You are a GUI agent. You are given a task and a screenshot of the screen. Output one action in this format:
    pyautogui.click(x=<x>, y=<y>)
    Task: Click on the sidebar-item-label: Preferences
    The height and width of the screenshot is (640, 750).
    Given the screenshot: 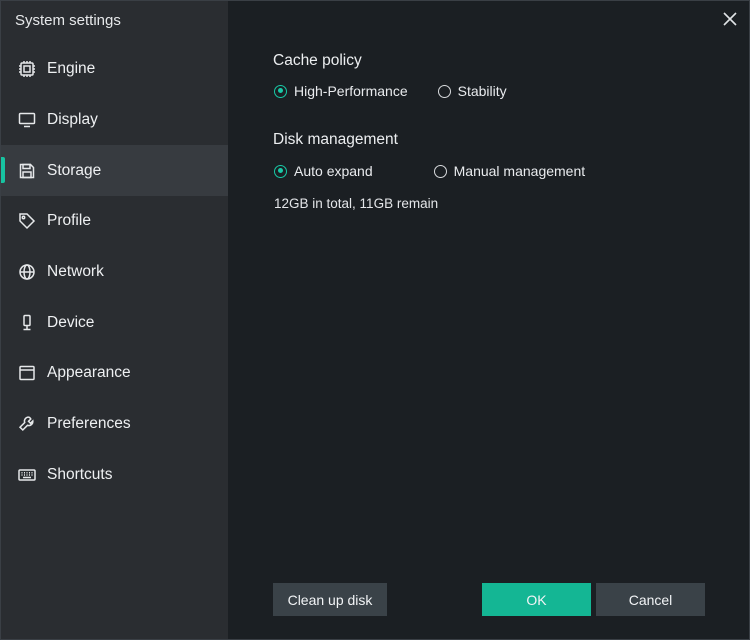 What is the action you would take?
    pyautogui.click(x=89, y=424)
    